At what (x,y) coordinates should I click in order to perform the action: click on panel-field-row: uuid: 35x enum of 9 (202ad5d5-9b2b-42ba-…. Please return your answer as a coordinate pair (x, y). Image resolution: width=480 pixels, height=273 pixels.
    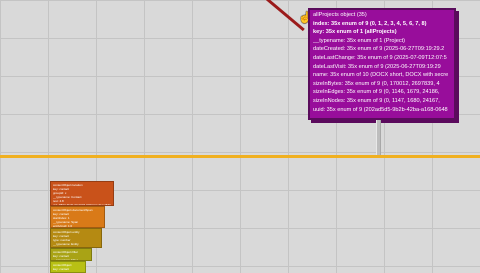
    Looking at the image, I should click on (380, 109).